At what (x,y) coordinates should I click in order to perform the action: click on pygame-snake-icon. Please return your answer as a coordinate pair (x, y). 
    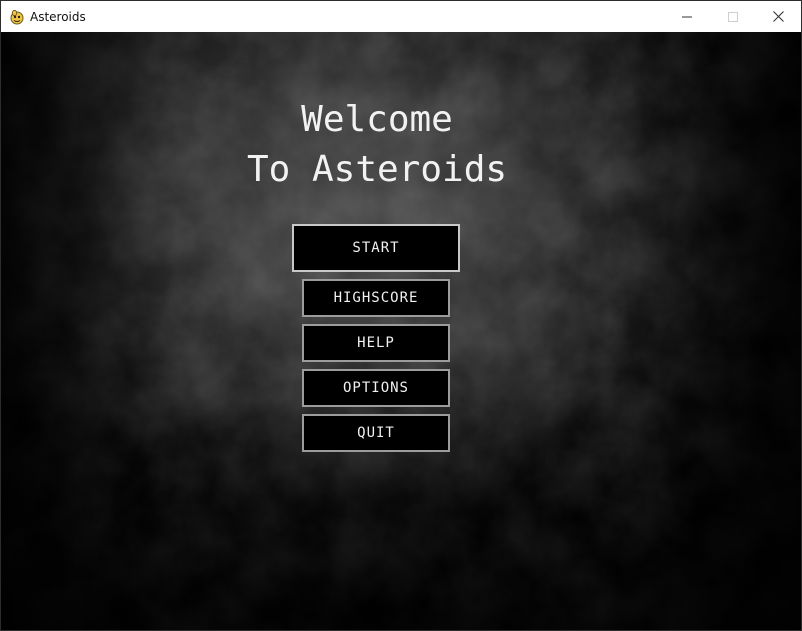
    Looking at the image, I should click on (17, 17).